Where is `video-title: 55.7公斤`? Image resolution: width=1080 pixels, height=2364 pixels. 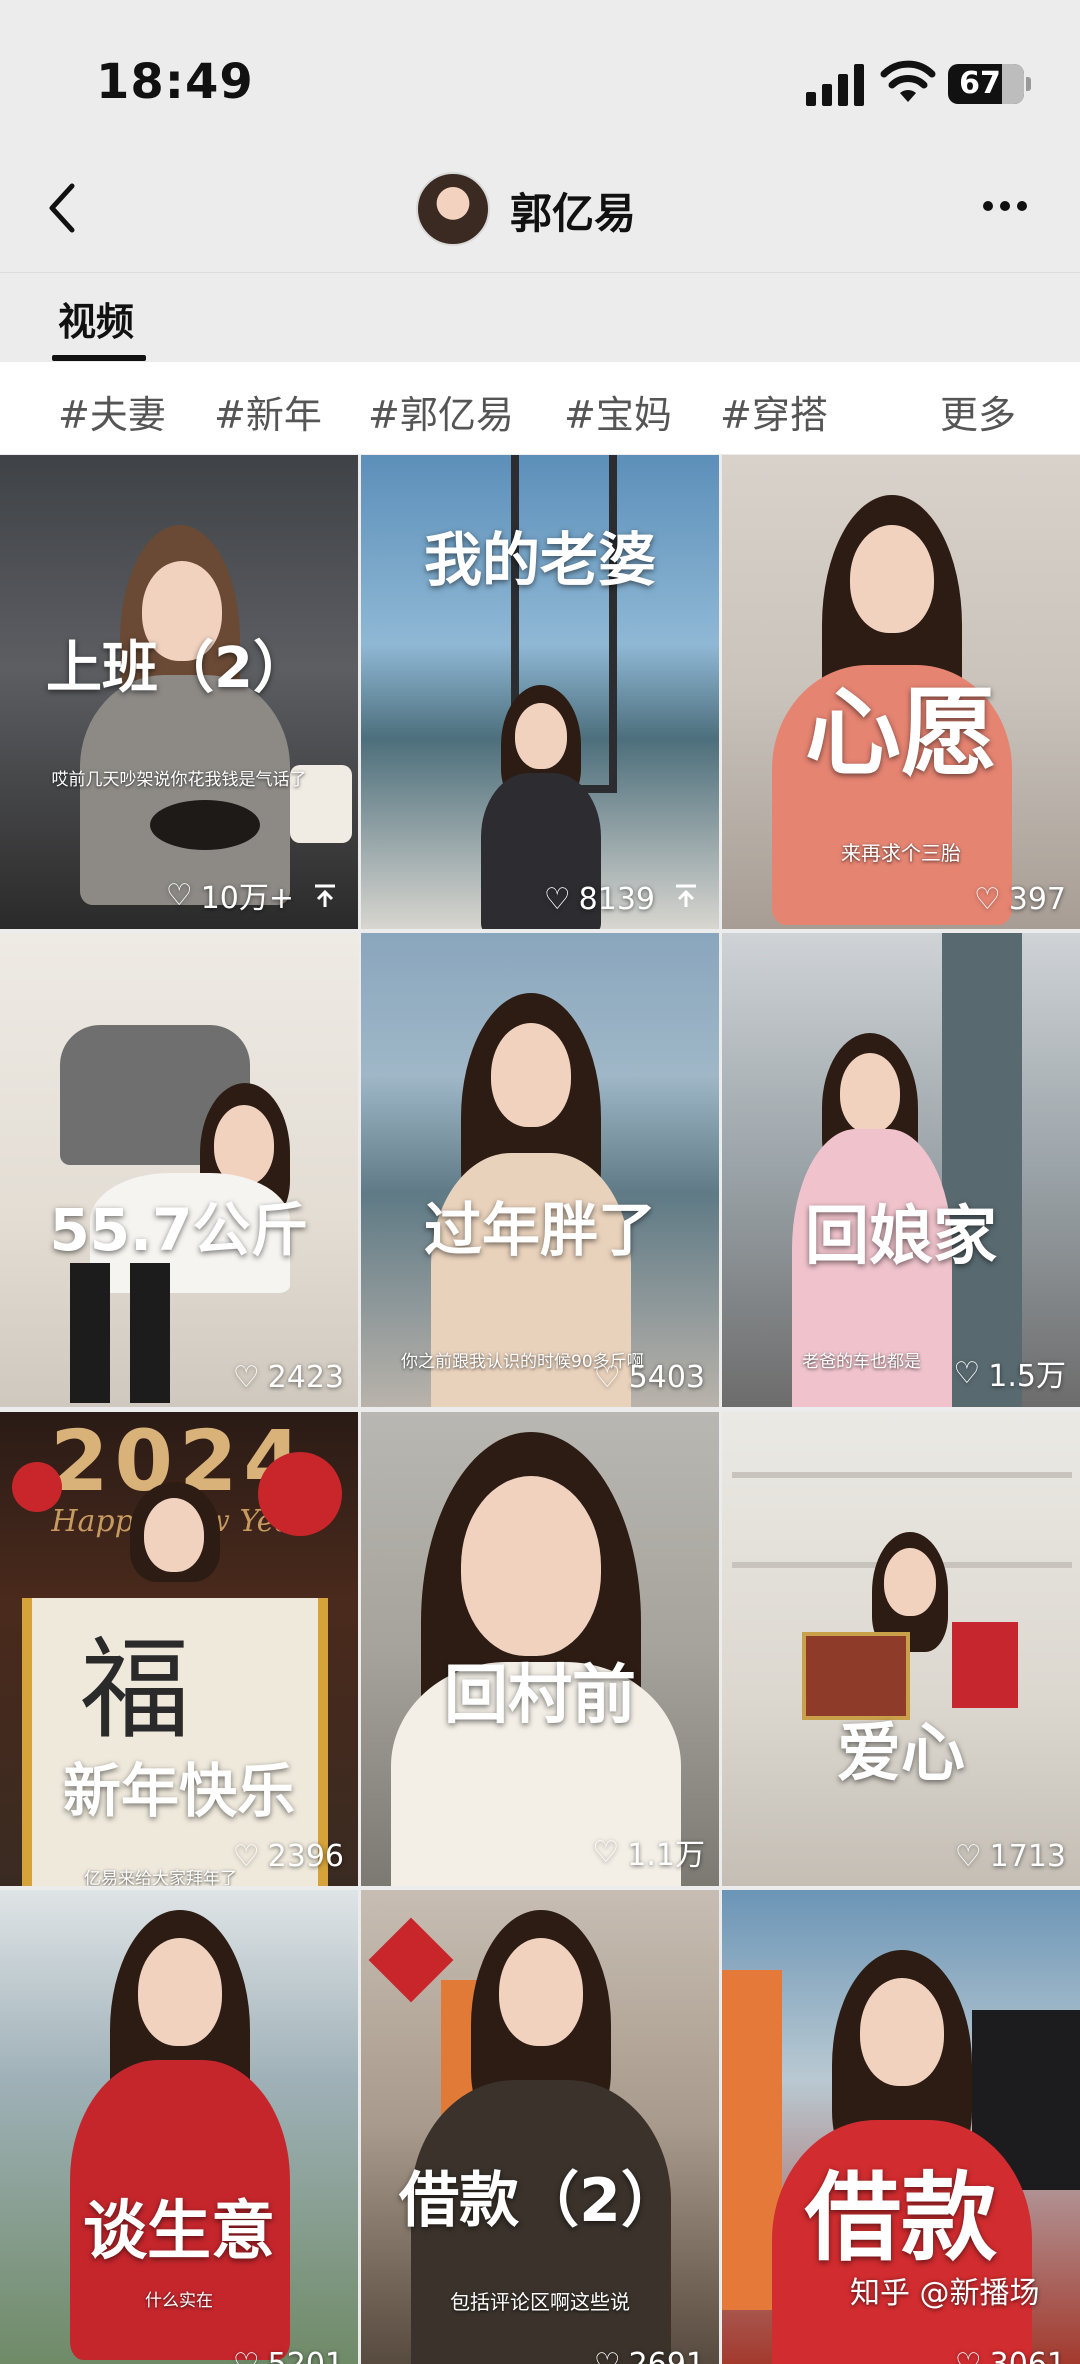 video-title: 55.7公斤 is located at coordinates (179, 1230).